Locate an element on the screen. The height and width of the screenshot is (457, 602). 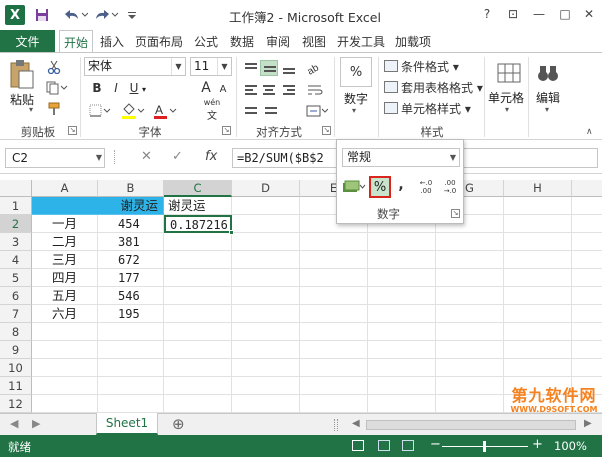
font-color-button: A is located at coordinates (165, 111).